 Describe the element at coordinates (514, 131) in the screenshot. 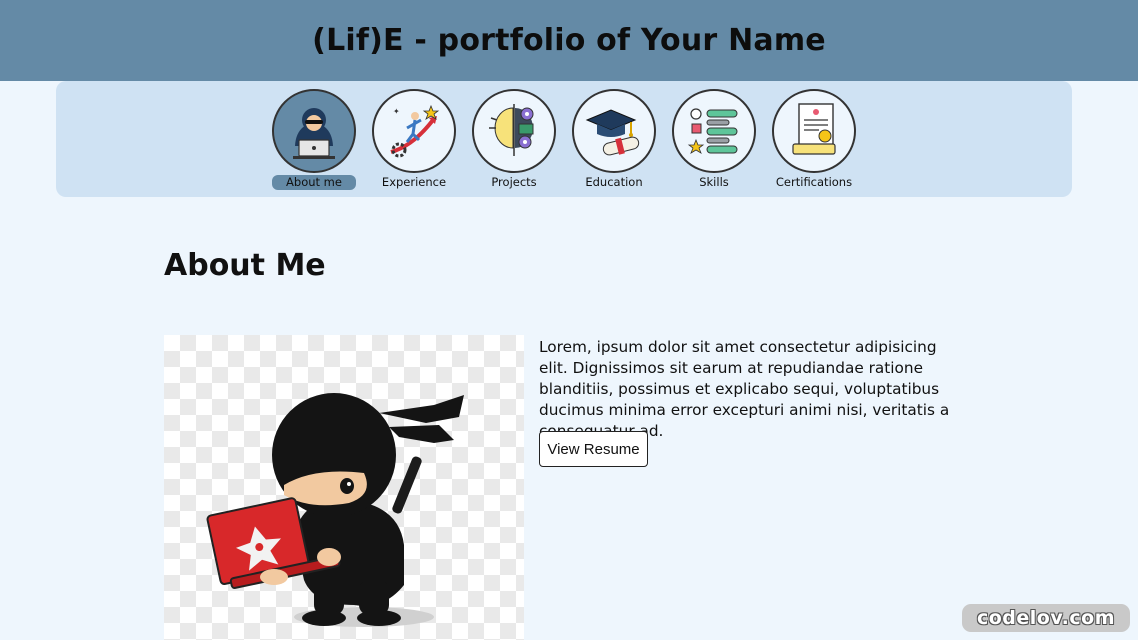

I see `idea-gears-icon` at that location.